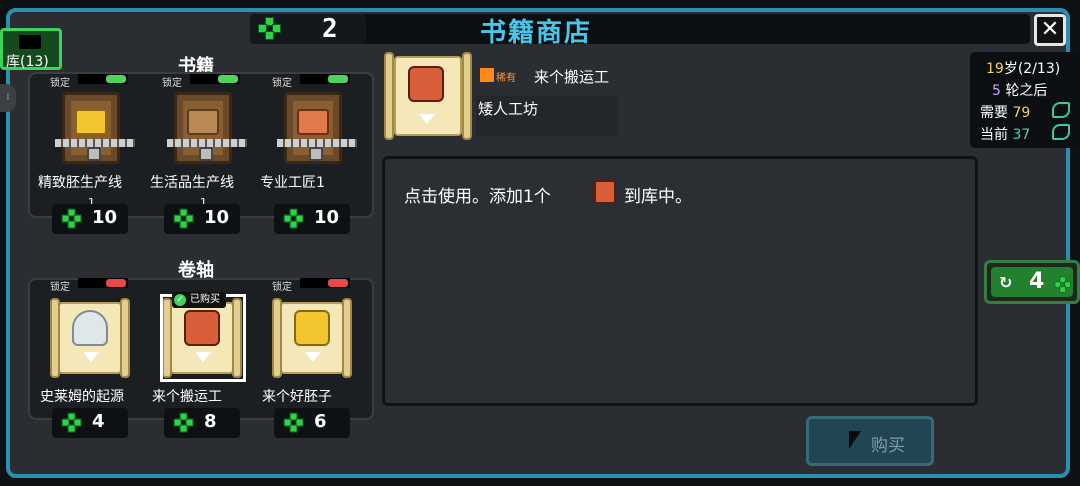 Image resolution: width=1080 pixels, height=486 pixels. Describe the element at coordinates (330, 29) in the screenshot. I see `gem-count: 2` at that location.